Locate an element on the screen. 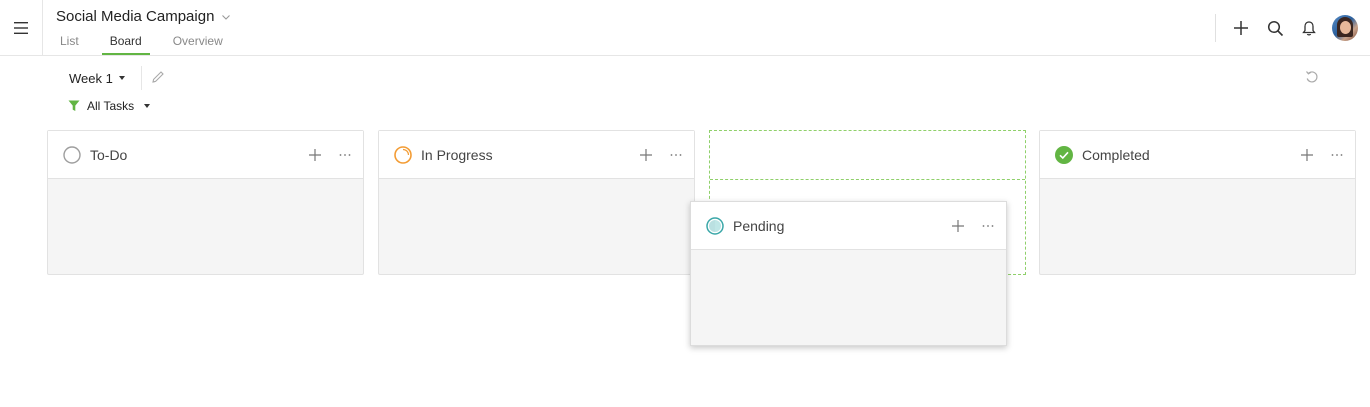 This screenshot has width=1370, height=407. board-column-todo: To-Do is located at coordinates (205, 202).